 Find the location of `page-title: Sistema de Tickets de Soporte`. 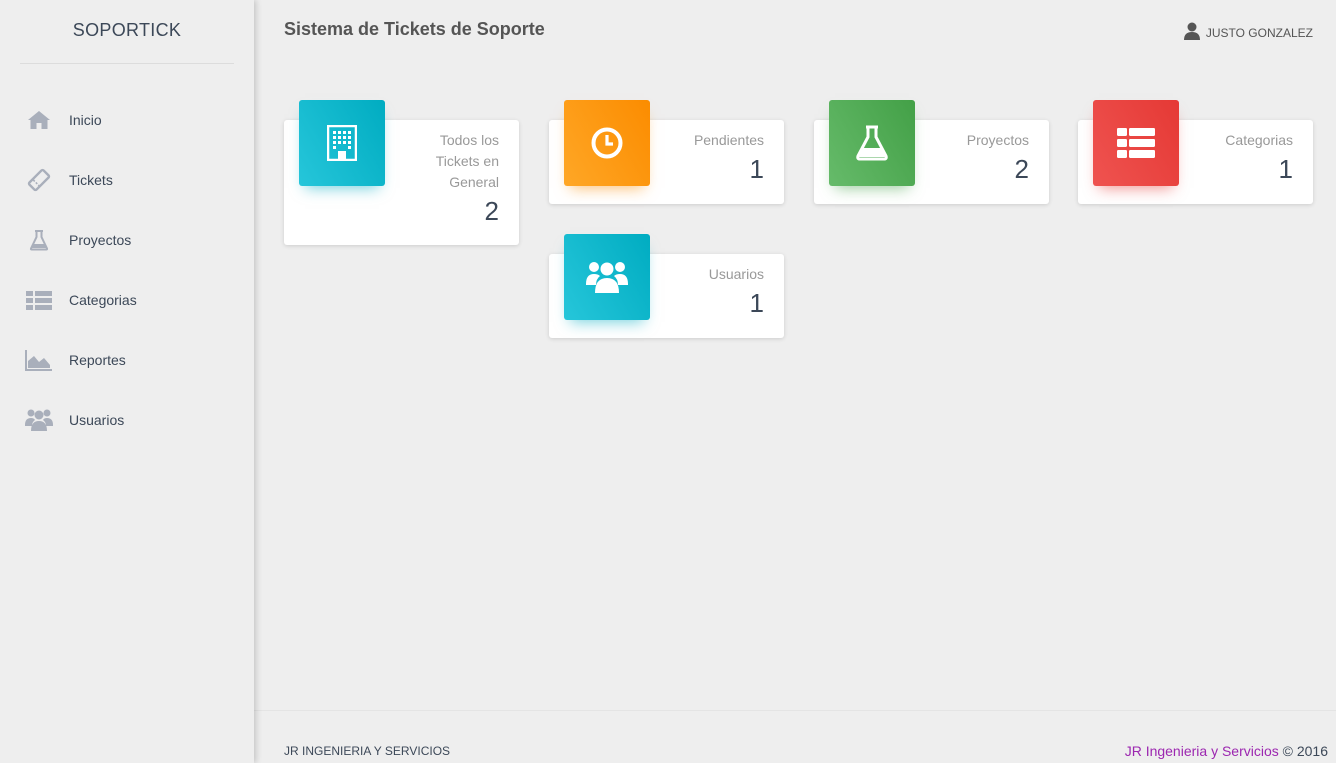

page-title: Sistema de Tickets de Soporte is located at coordinates (414, 29).